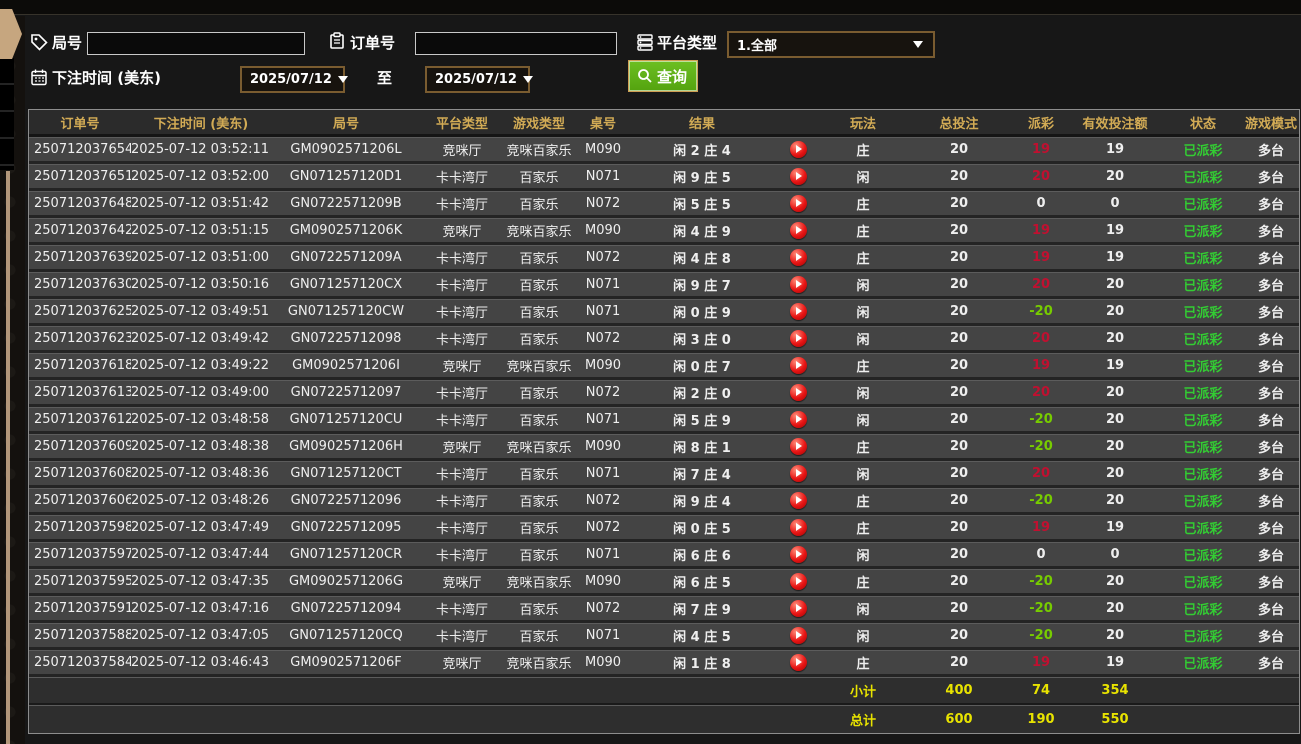  Describe the element at coordinates (702, 394) in the screenshot. I see `result-value: 闲 2 庄 0` at that location.